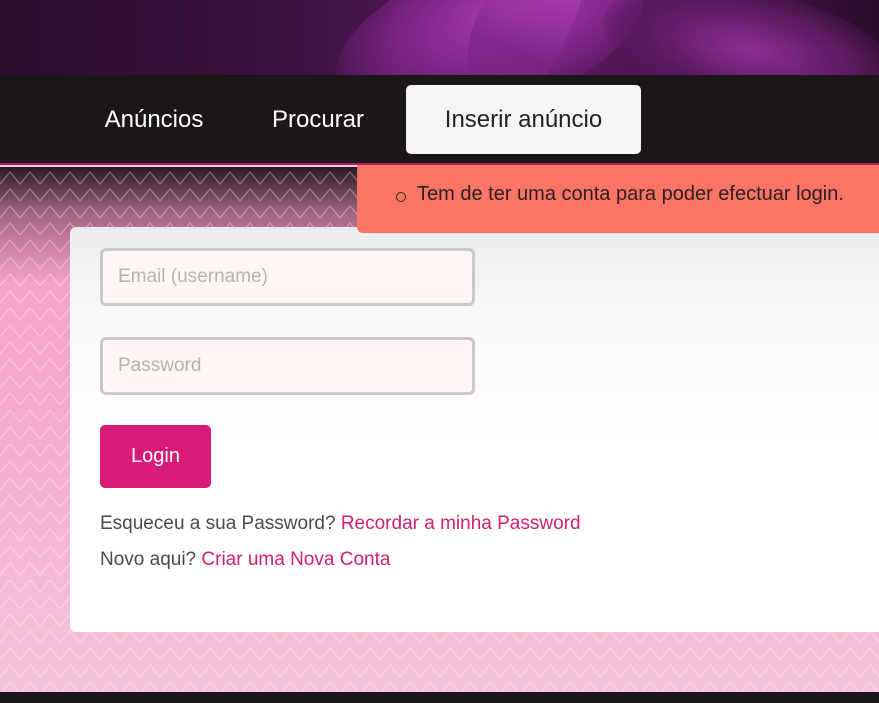 Image resolution: width=879 pixels, height=703 pixels. What do you see at coordinates (287, 366) in the screenshot?
I see `password-input` at bounding box center [287, 366].